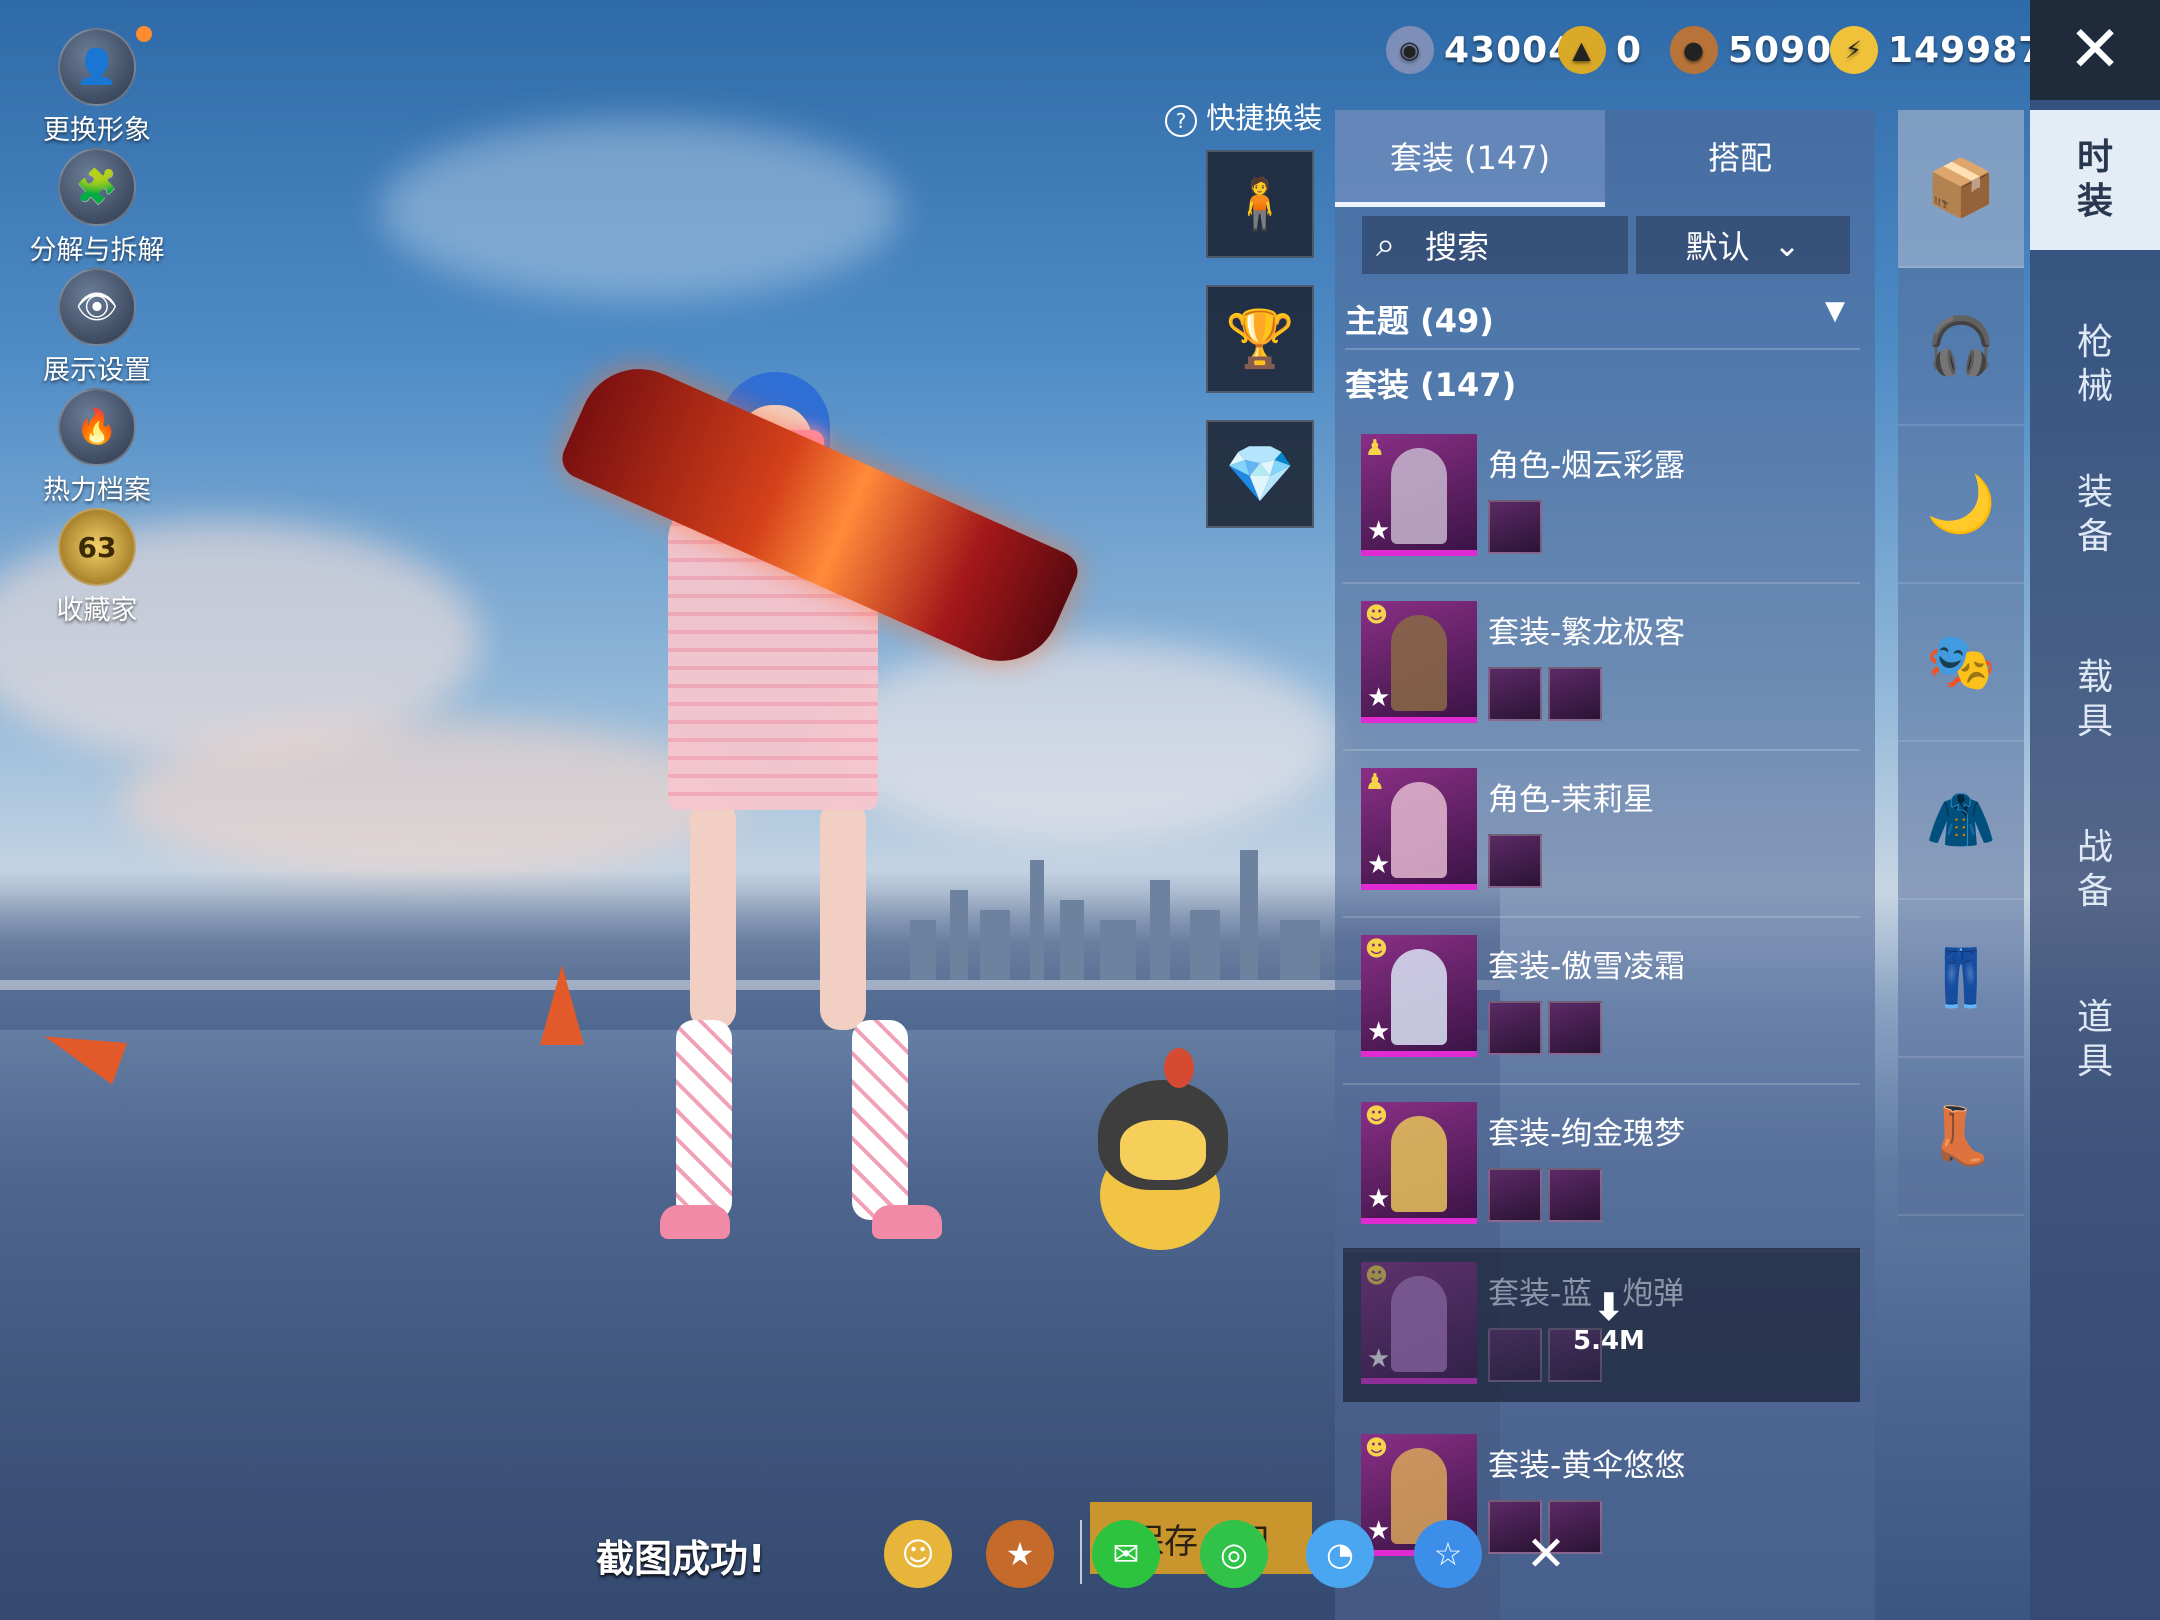  I want to click on display-settings-button: 👁 展示设置, so click(97, 327).